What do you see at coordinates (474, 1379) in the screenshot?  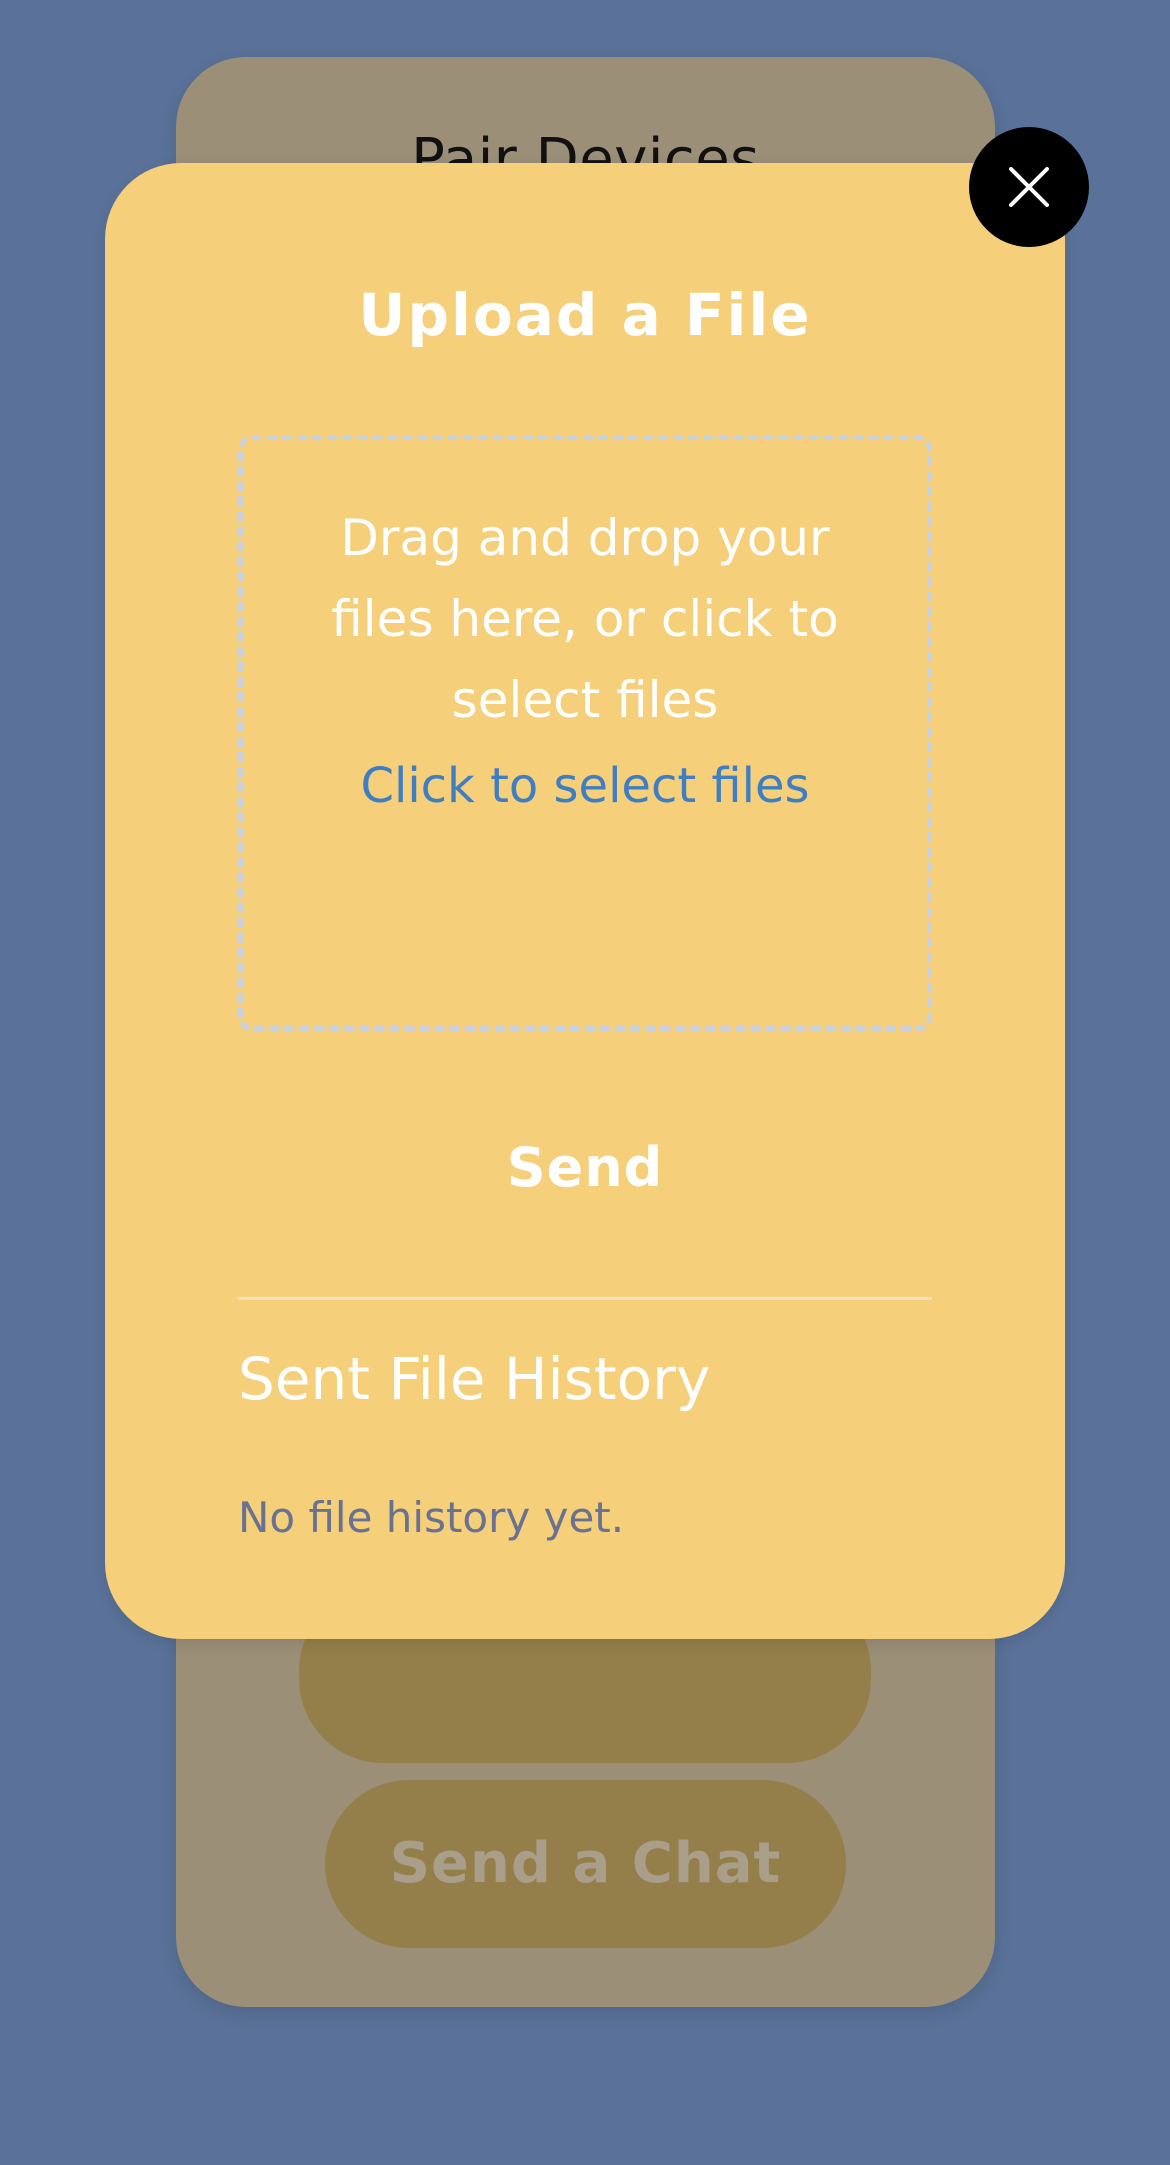 I see `sent-file-history-title: Sent File History` at bounding box center [474, 1379].